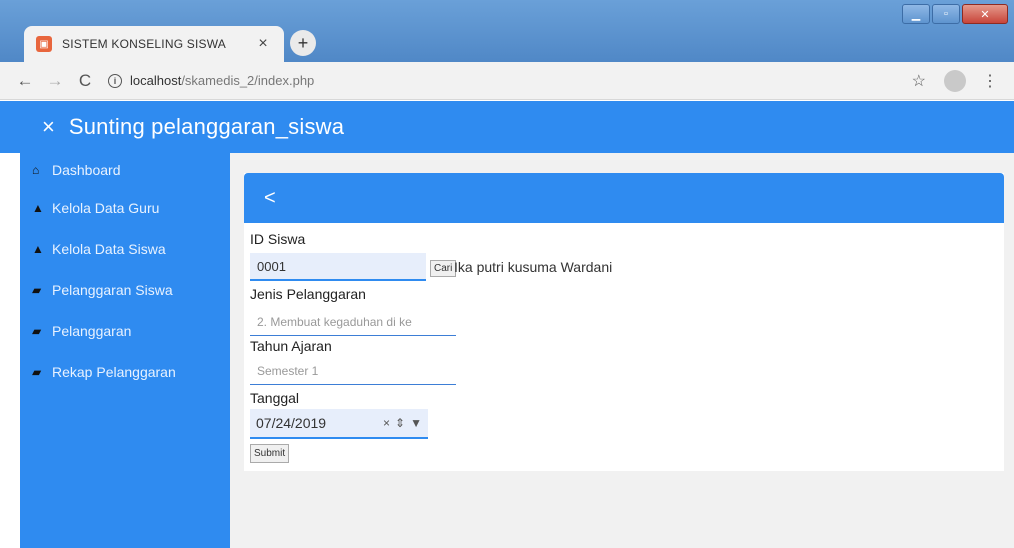  I want to click on tahun-ajaran-select: Semester 1, so click(353, 371).